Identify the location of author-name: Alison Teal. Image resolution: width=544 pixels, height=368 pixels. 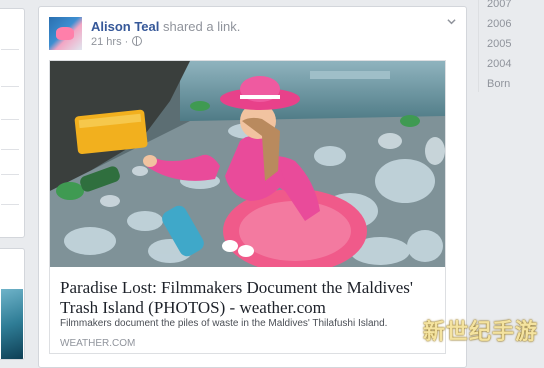
(125, 26).